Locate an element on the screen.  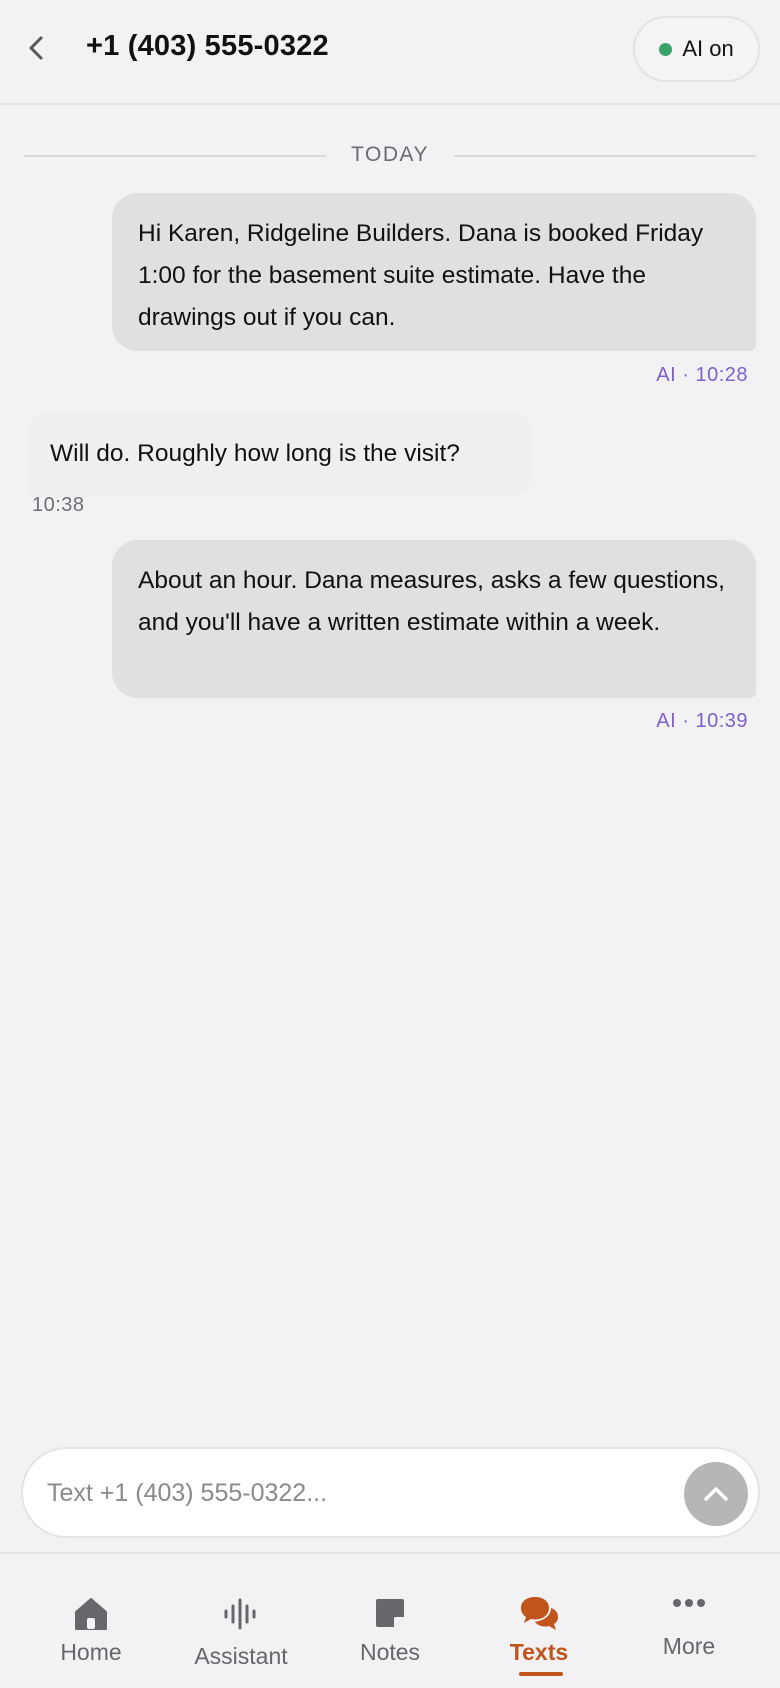
ai-status-dot is located at coordinates (666, 49).